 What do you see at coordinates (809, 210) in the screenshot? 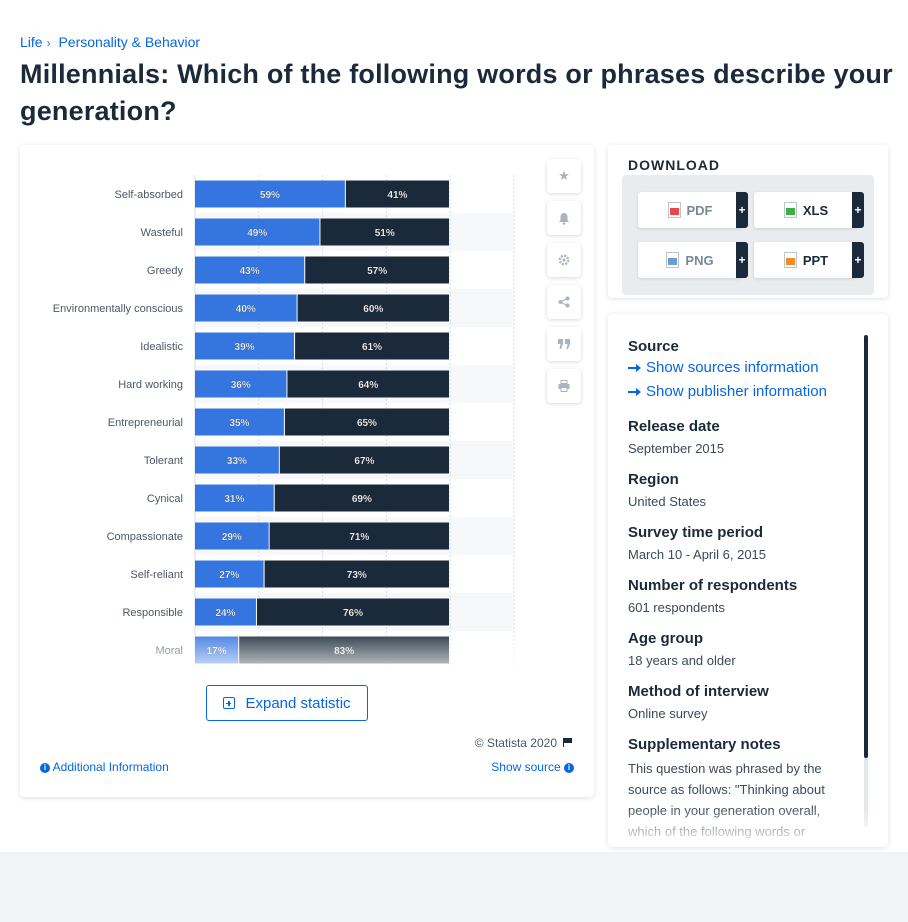
I see `download-xls-button: XLS +` at bounding box center [809, 210].